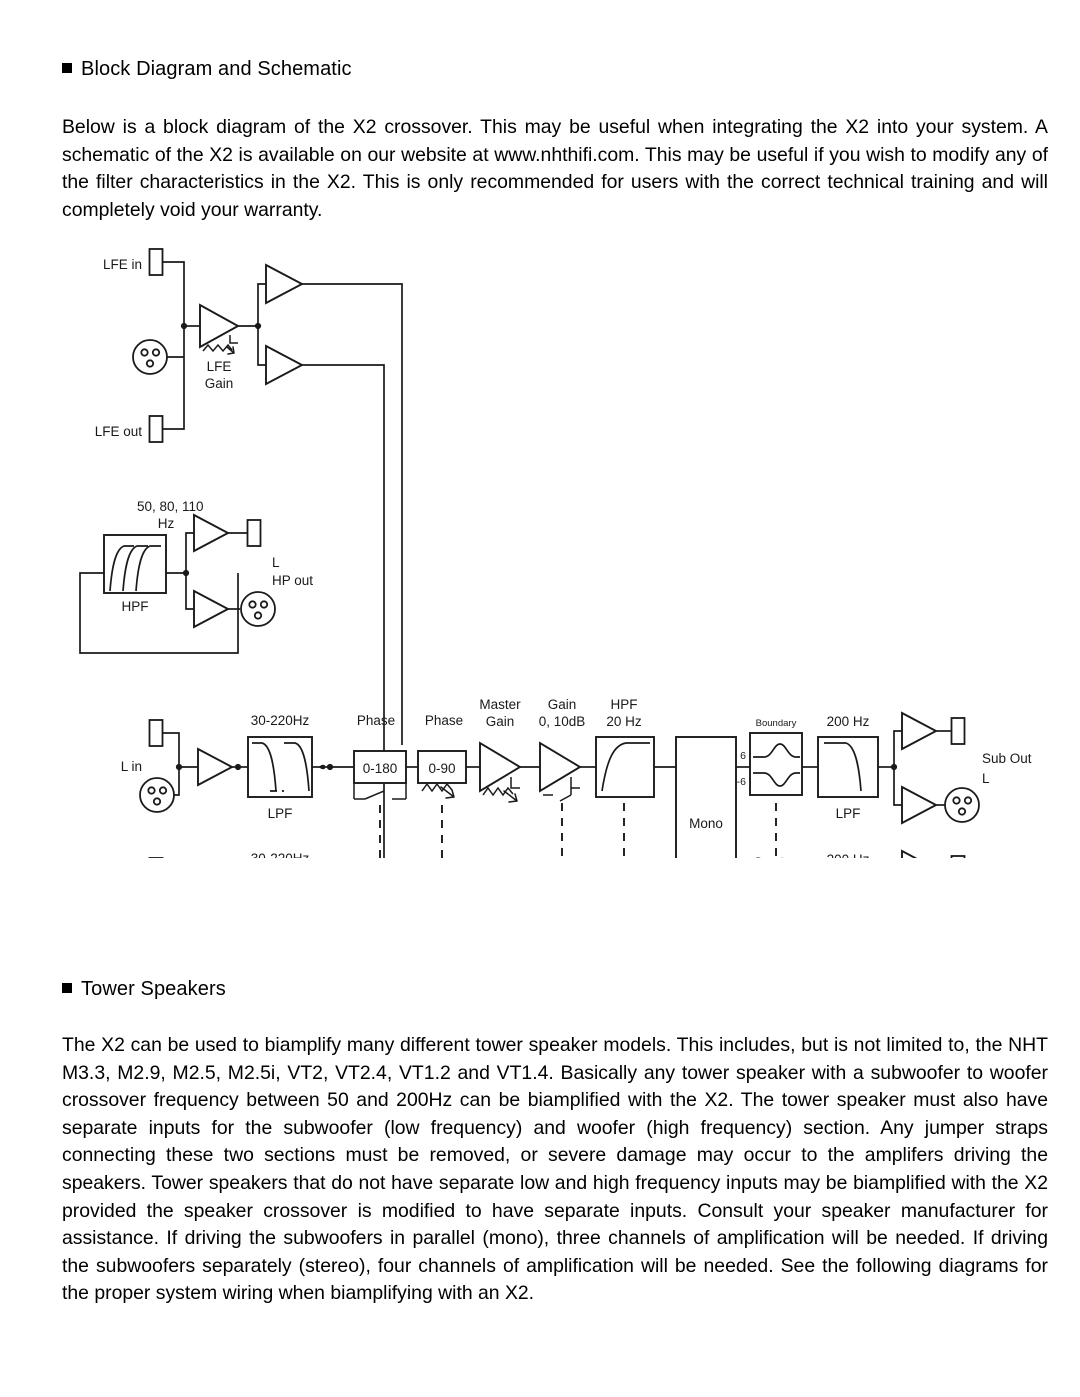 This screenshot has width=1080, height=1397. Describe the element at coordinates (958, 856) in the screenshot. I see `right-sub-out-xlr-jack` at that location.